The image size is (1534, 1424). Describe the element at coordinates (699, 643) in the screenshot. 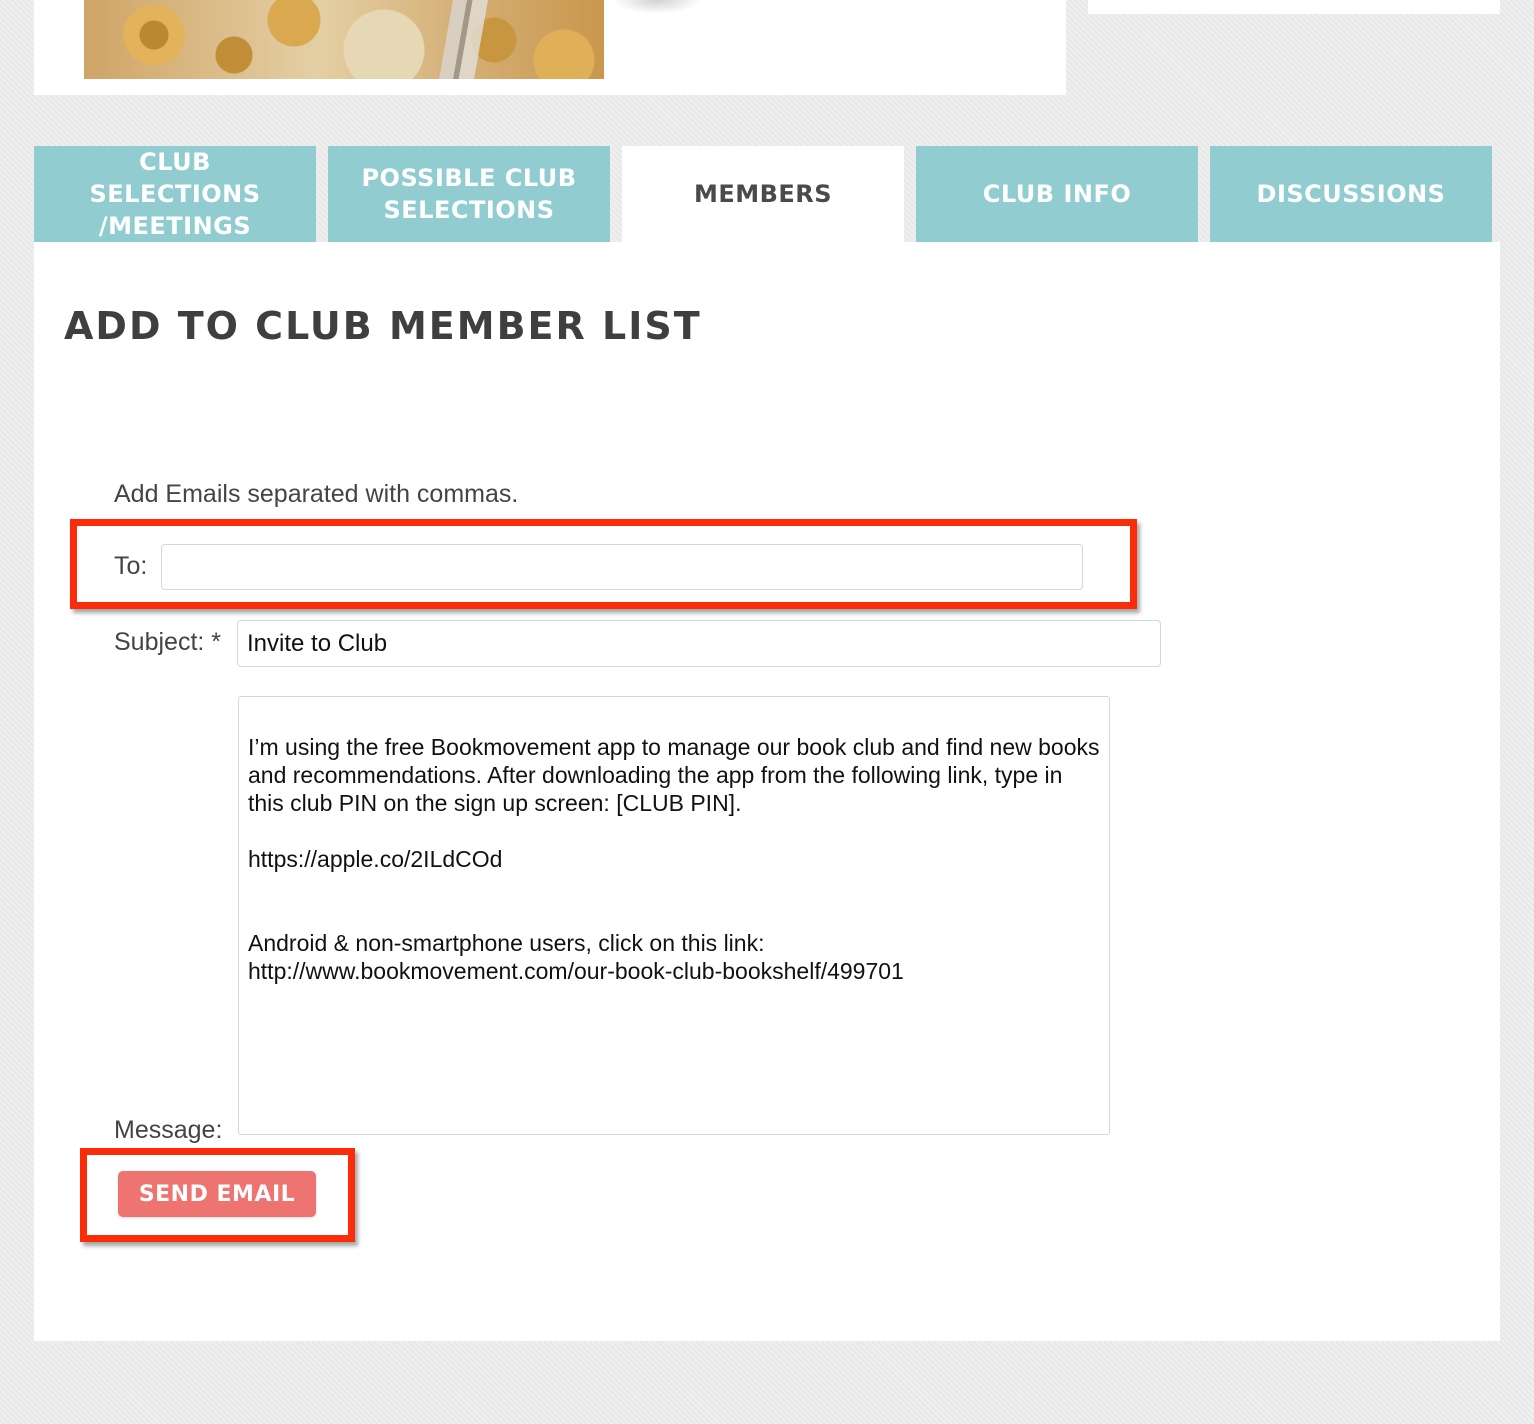

I see `subject-input` at that location.